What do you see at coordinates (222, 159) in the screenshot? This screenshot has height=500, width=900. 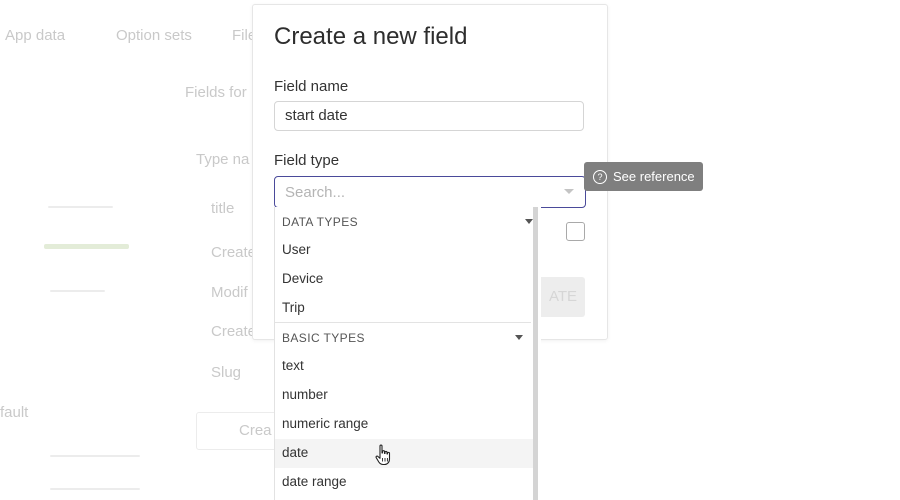 I see `type-name-input: Type na` at bounding box center [222, 159].